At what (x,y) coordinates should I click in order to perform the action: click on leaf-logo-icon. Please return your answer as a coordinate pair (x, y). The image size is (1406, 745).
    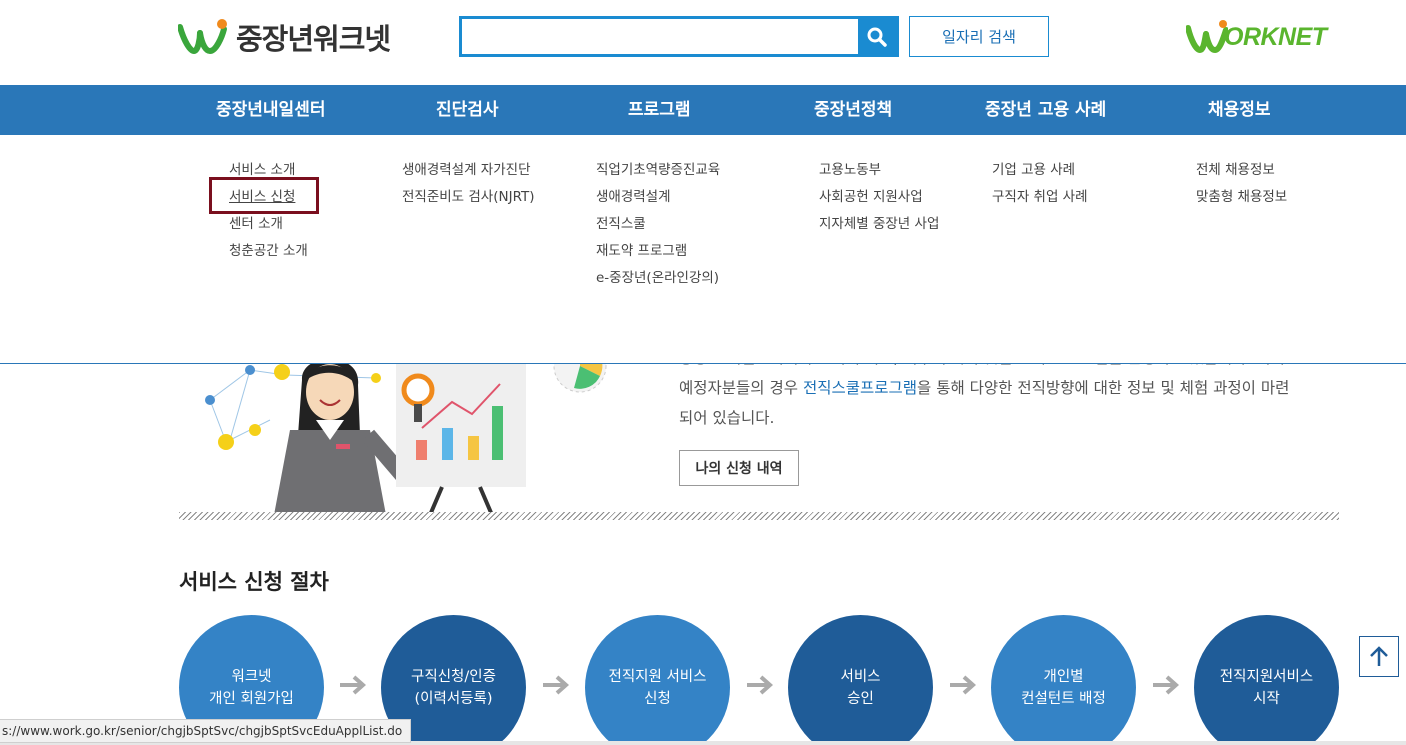
    Looking at the image, I should click on (202, 37).